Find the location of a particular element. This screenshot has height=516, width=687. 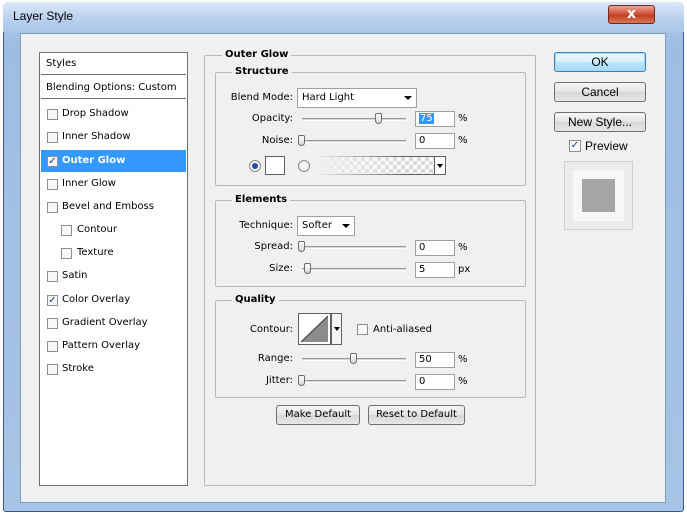

style-item-texture: Texture is located at coordinates (113, 253).